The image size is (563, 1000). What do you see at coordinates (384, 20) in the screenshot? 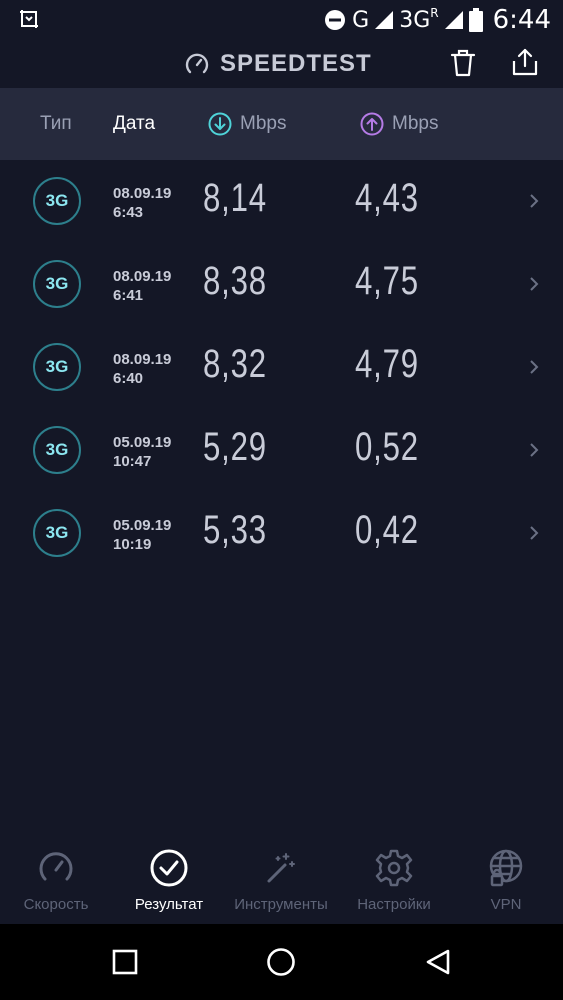
I see `signal-icon` at bounding box center [384, 20].